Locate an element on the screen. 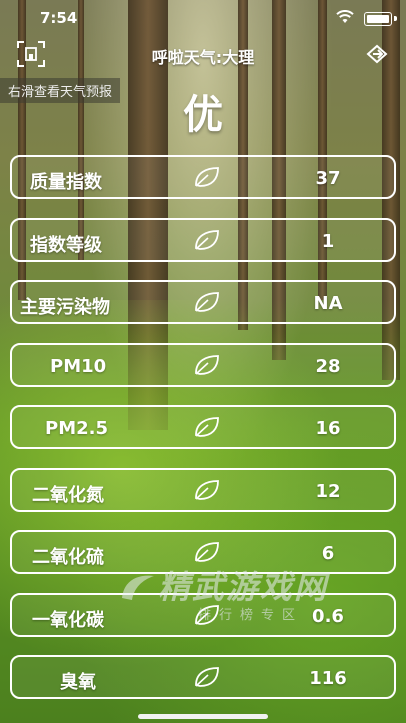  battery-tip is located at coordinates (395, 18).